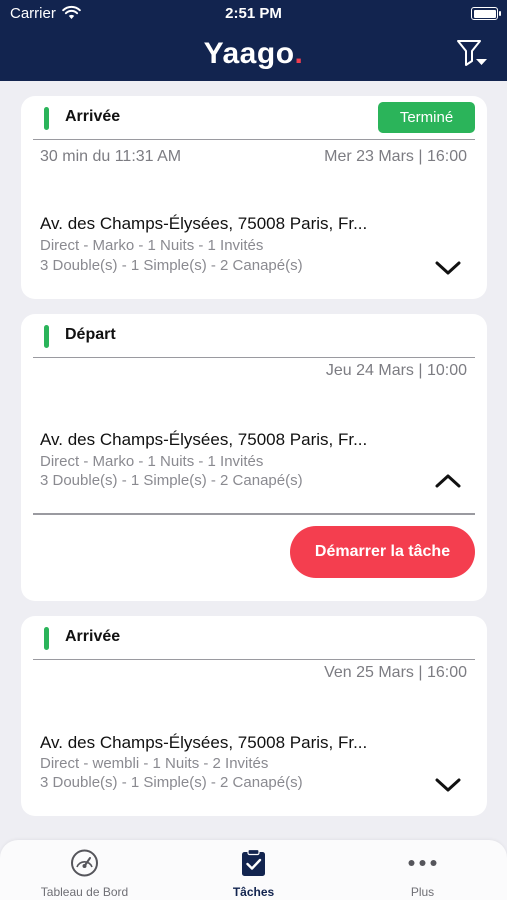 The width and height of the screenshot is (507, 900). I want to click on task-details: Direct - wembli - 1 Nuits - 2 Invités, so click(154, 763).